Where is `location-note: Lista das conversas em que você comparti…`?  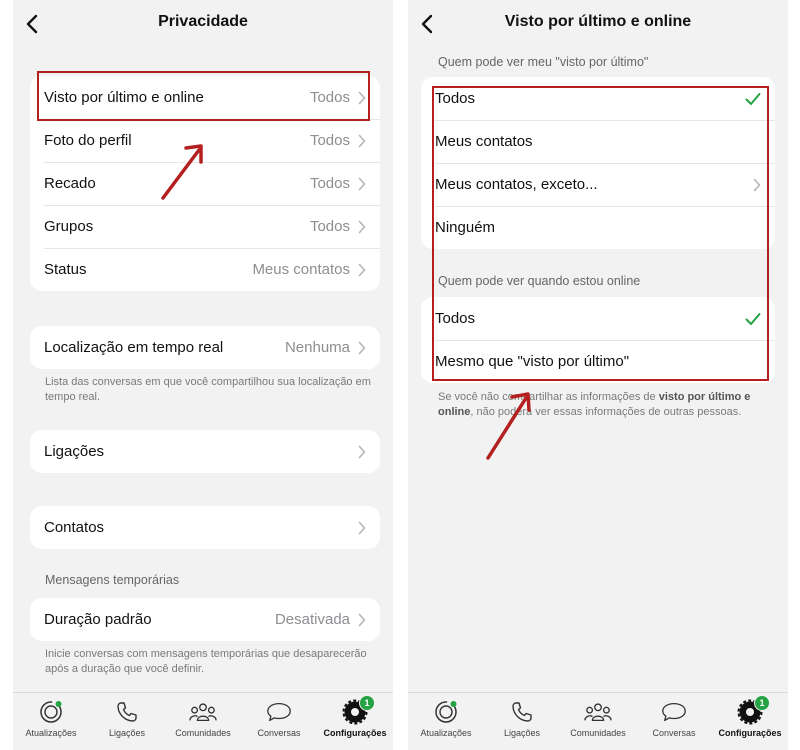
location-note: Lista das conversas em que você comparti… is located at coordinates (208, 389).